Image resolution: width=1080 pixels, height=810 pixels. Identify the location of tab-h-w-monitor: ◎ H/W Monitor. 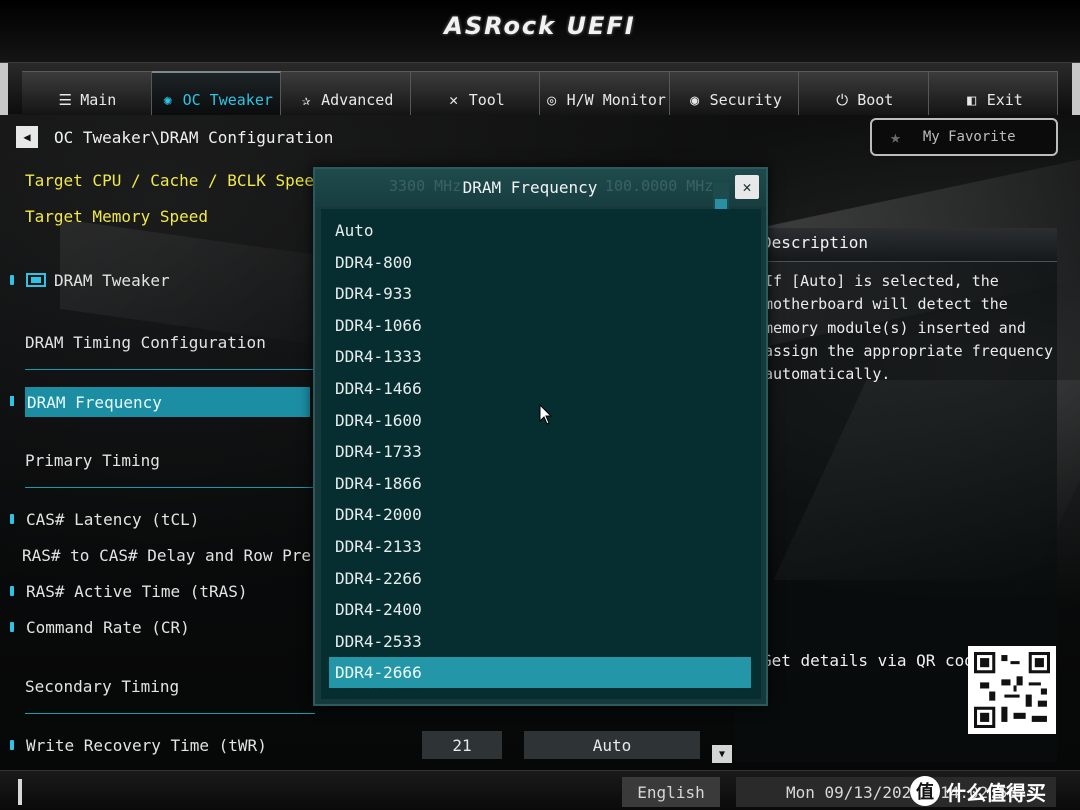
(605, 93).